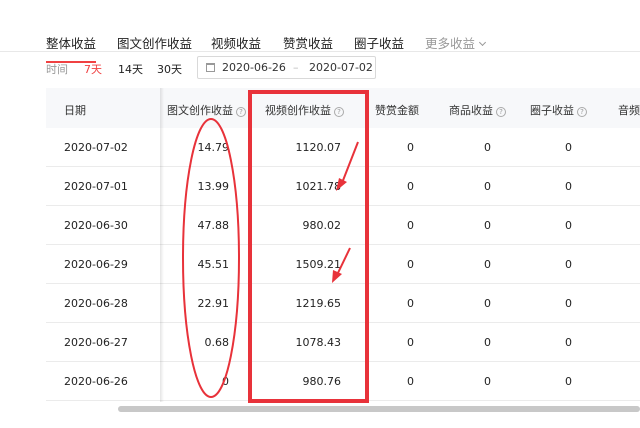 The height and width of the screenshot is (428, 640). I want to click on cell-date: 2020-06-27, so click(96, 342).